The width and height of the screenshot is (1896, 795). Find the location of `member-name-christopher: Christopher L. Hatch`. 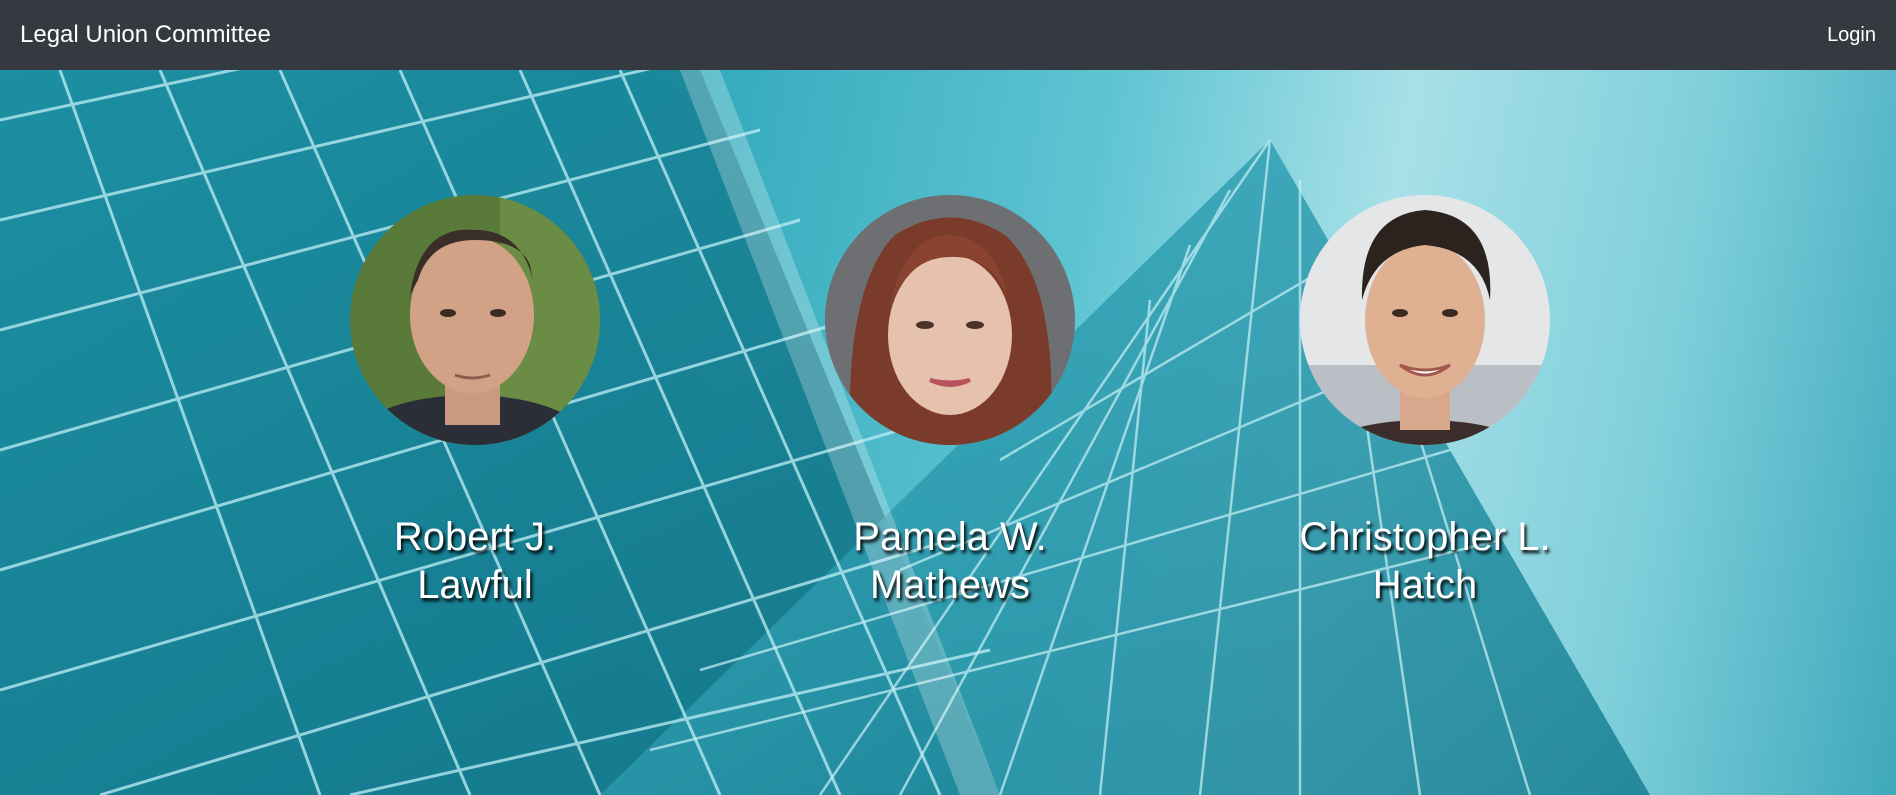

member-name-christopher: Christopher L. Hatch is located at coordinates (1425, 561).